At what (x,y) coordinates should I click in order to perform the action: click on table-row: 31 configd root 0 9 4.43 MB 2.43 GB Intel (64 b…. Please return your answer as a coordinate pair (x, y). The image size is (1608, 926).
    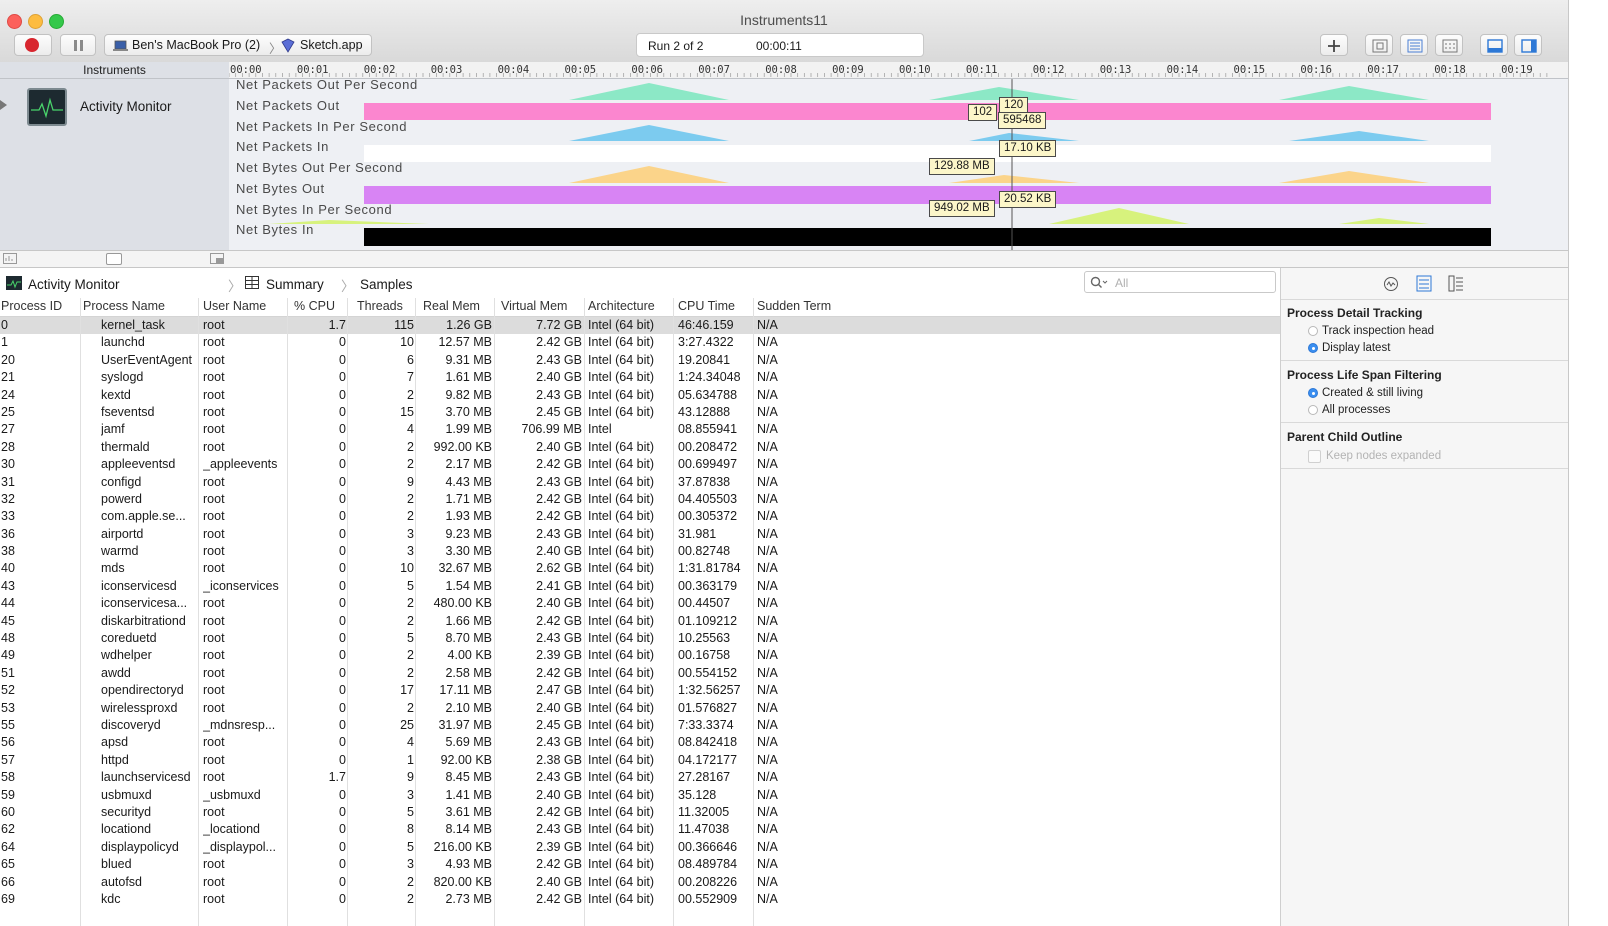
    Looking at the image, I should click on (640, 482).